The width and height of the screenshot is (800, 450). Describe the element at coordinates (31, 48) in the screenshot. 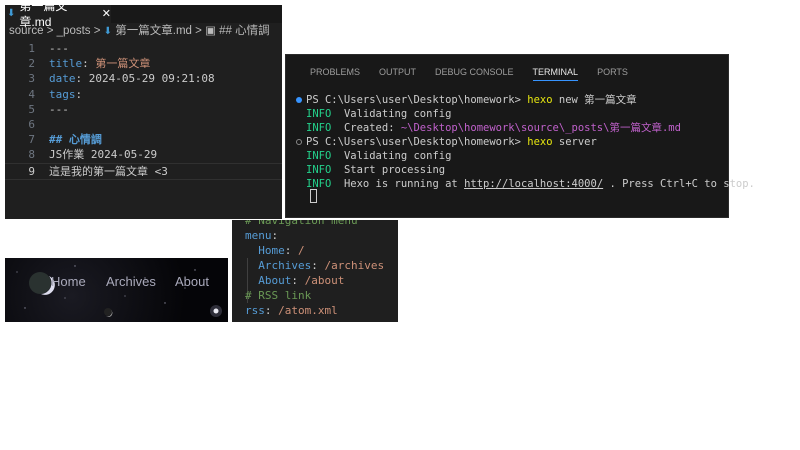

I see `line-number: 1` at that location.